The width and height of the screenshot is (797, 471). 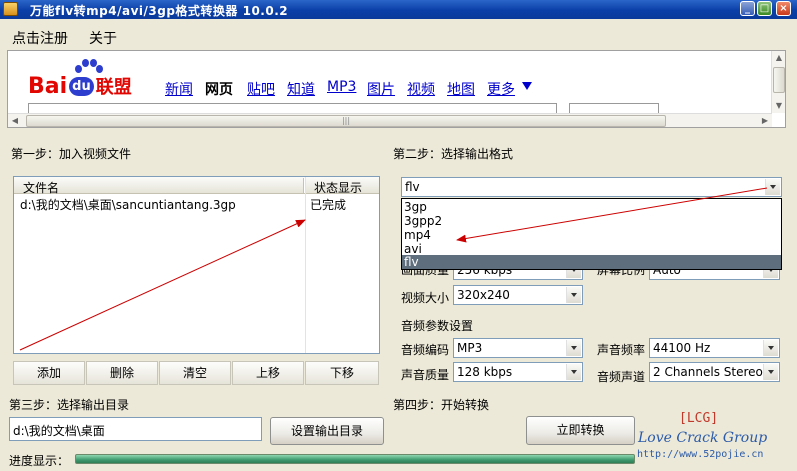 What do you see at coordinates (355, 459) in the screenshot?
I see `progress-bar` at bounding box center [355, 459].